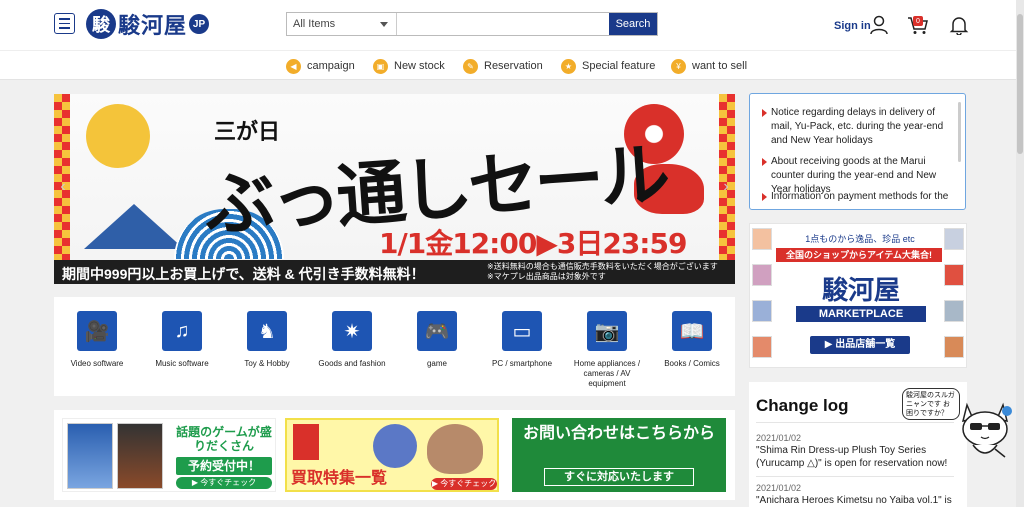 The image size is (1024, 507). I want to click on category-game: 🎮 game, so click(437, 340).